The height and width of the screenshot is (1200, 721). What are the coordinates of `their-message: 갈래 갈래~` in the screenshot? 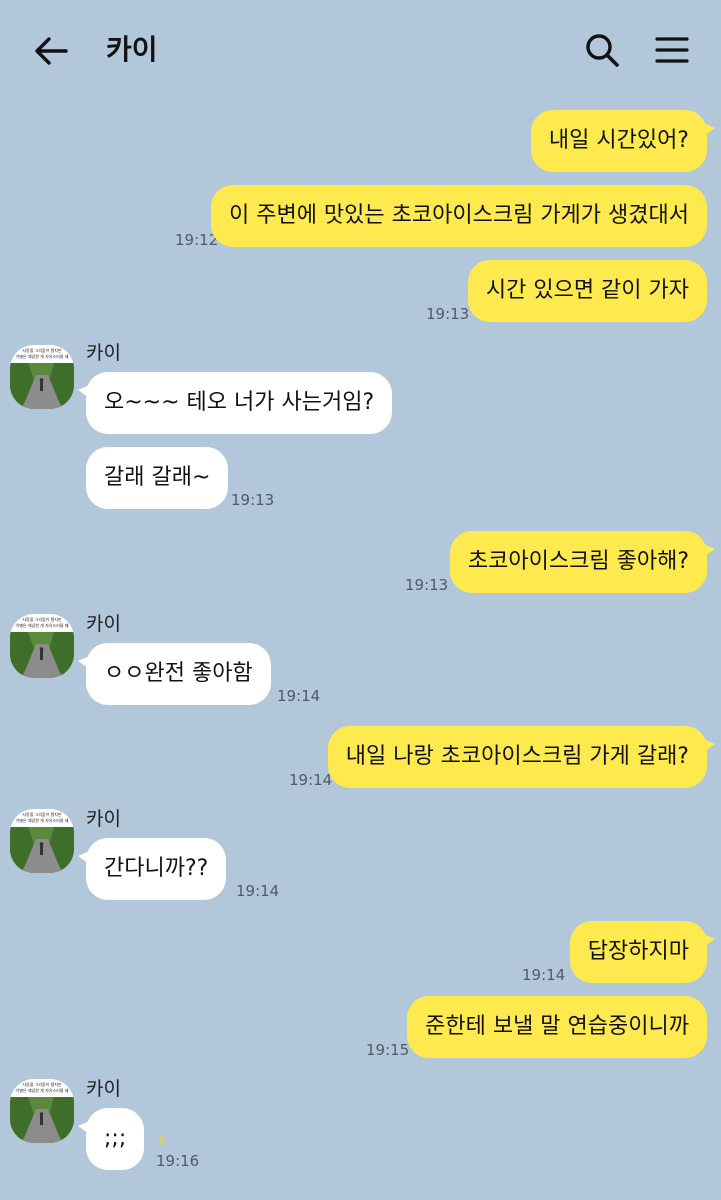 It's located at (157, 478).